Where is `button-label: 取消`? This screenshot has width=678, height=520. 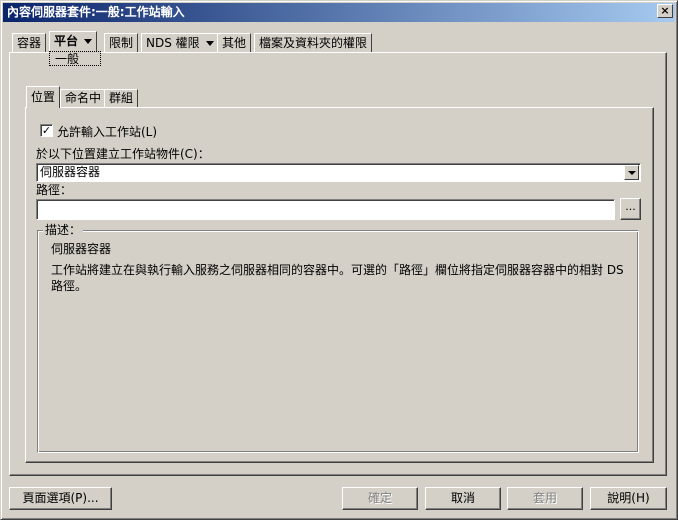 button-label: 取消 is located at coordinates (462, 498).